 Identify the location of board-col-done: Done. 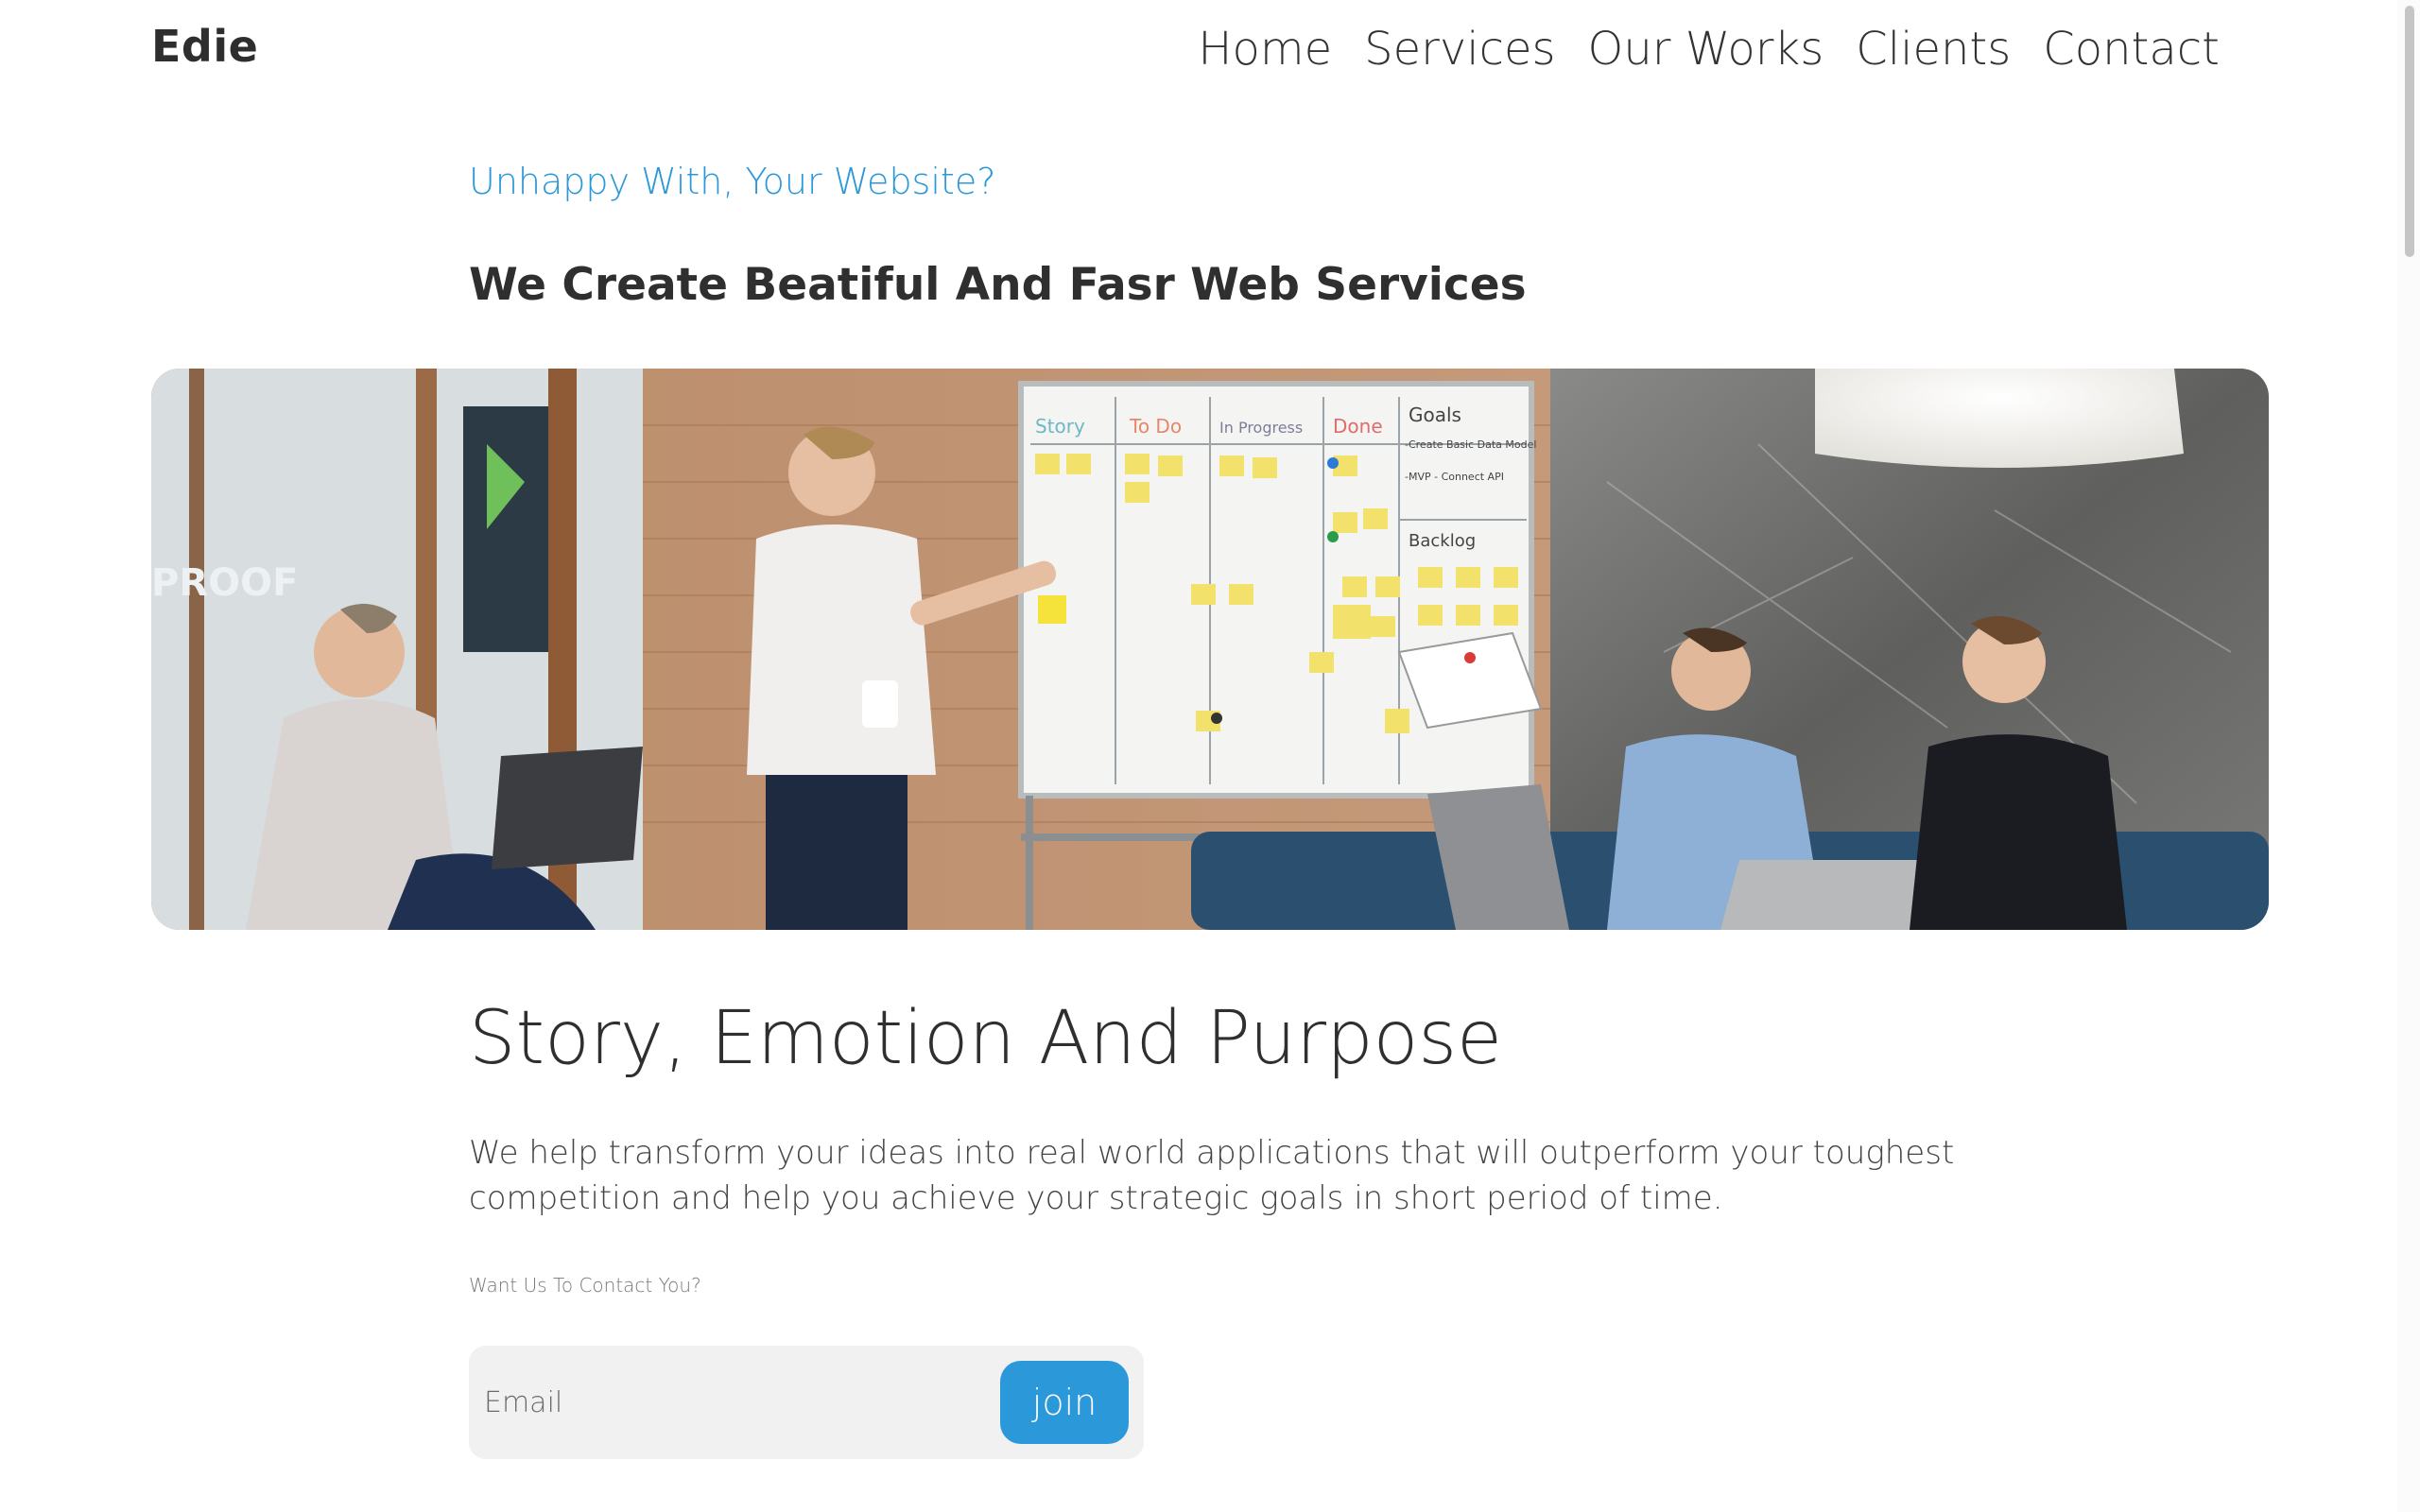
(1358, 426).